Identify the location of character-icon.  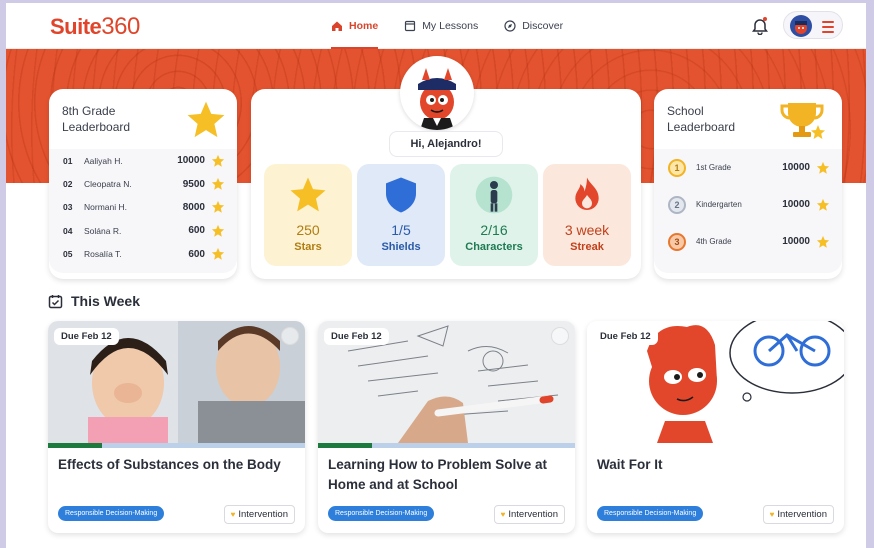
(494, 195).